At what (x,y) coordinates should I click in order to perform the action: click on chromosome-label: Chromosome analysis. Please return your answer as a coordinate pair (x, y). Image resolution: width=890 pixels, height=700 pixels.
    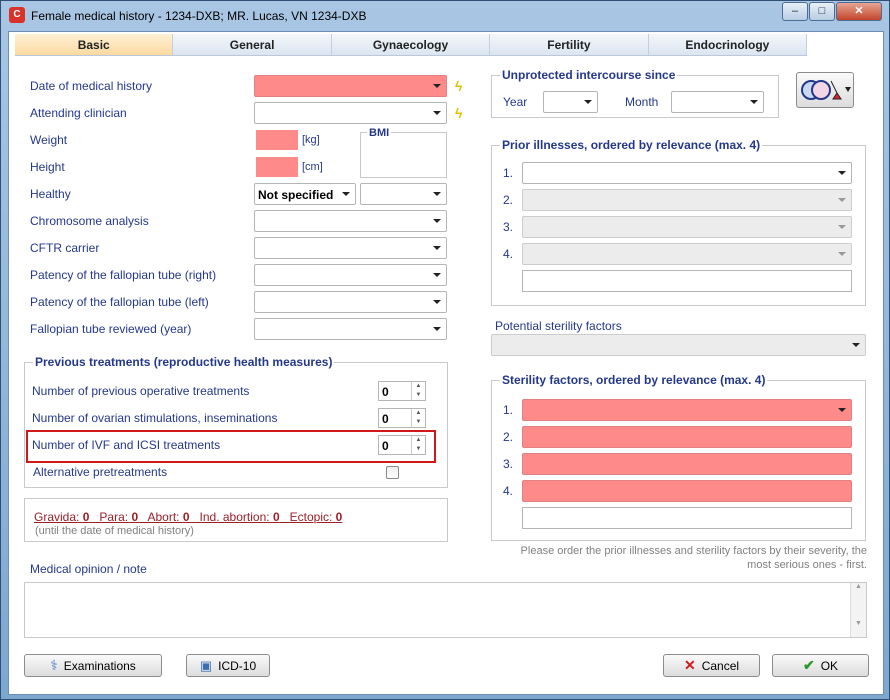
    Looking at the image, I should click on (89, 221).